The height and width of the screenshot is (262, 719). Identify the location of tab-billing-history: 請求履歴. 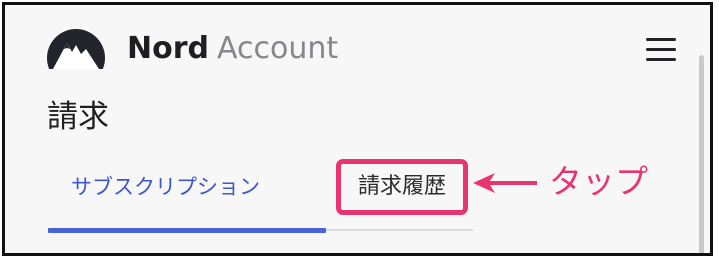
(402, 187).